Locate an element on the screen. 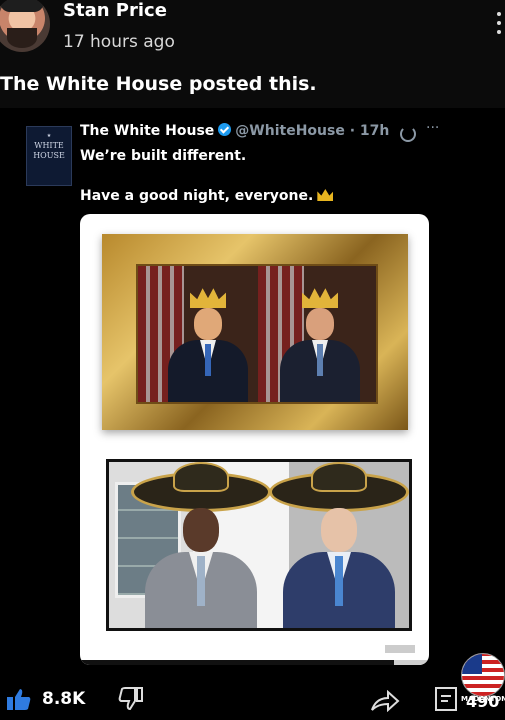  sombrero-photo is located at coordinates (259, 545).